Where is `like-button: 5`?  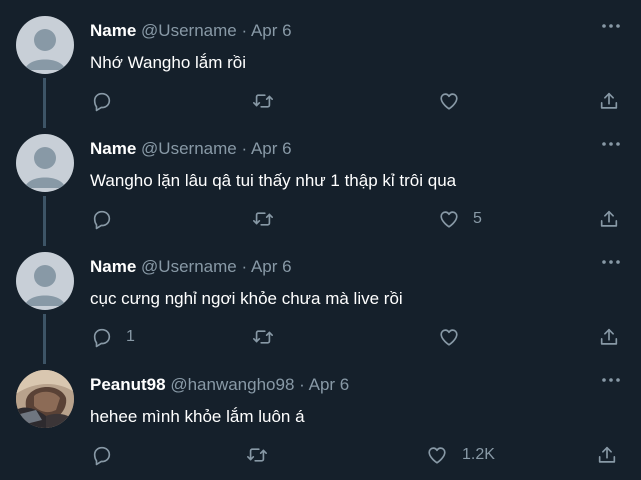
like-button: 5 is located at coordinates (460, 219).